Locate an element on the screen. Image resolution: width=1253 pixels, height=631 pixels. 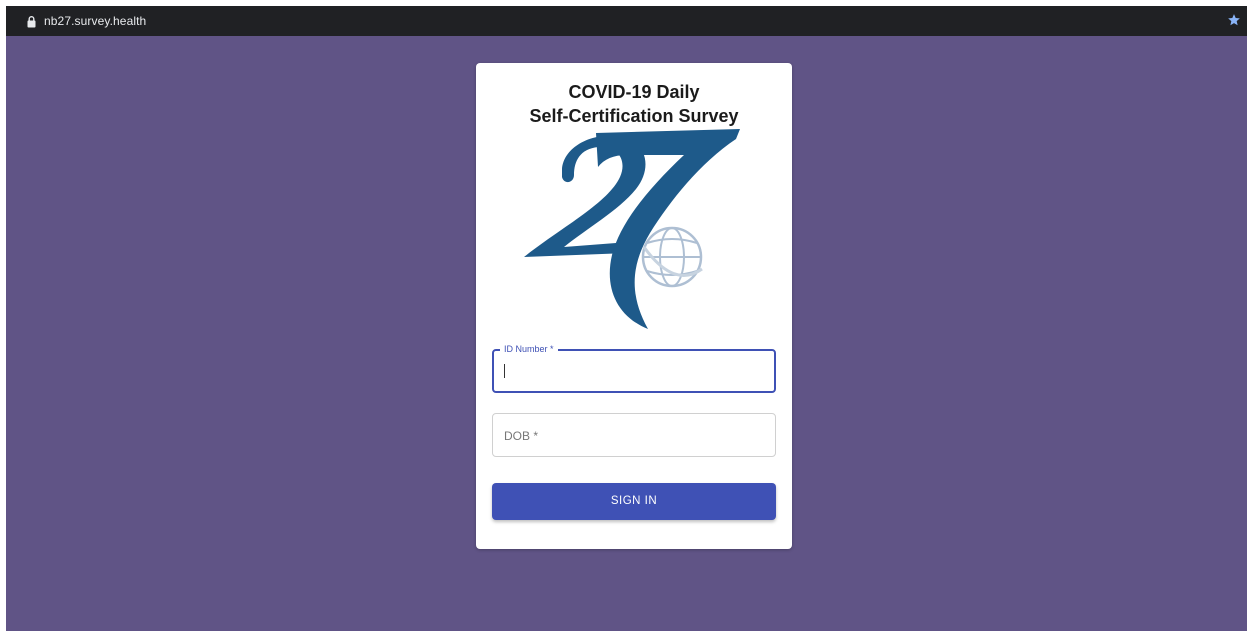
sign-in-button: SIGN IN is located at coordinates (634, 501).